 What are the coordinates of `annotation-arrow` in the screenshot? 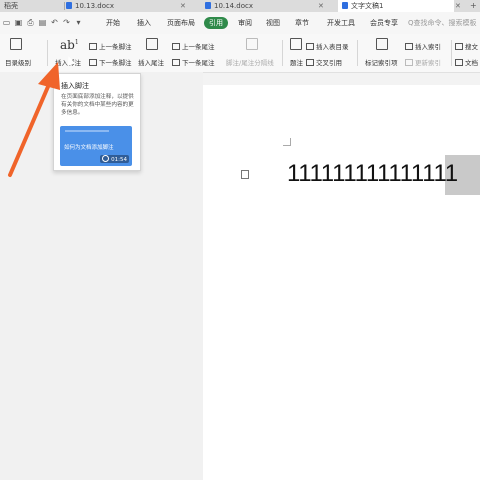 It's located at (34, 119).